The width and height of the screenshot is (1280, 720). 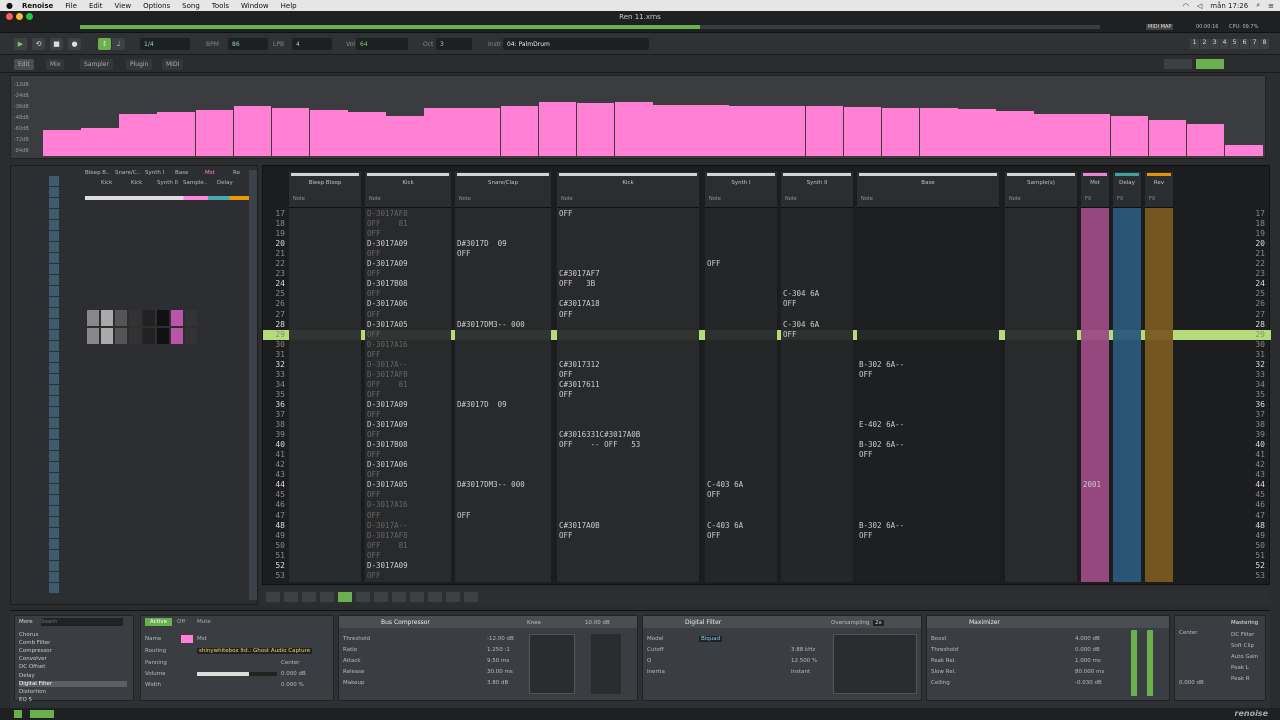 I want to click on track-number-button: 5, so click(x=1234, y=44).